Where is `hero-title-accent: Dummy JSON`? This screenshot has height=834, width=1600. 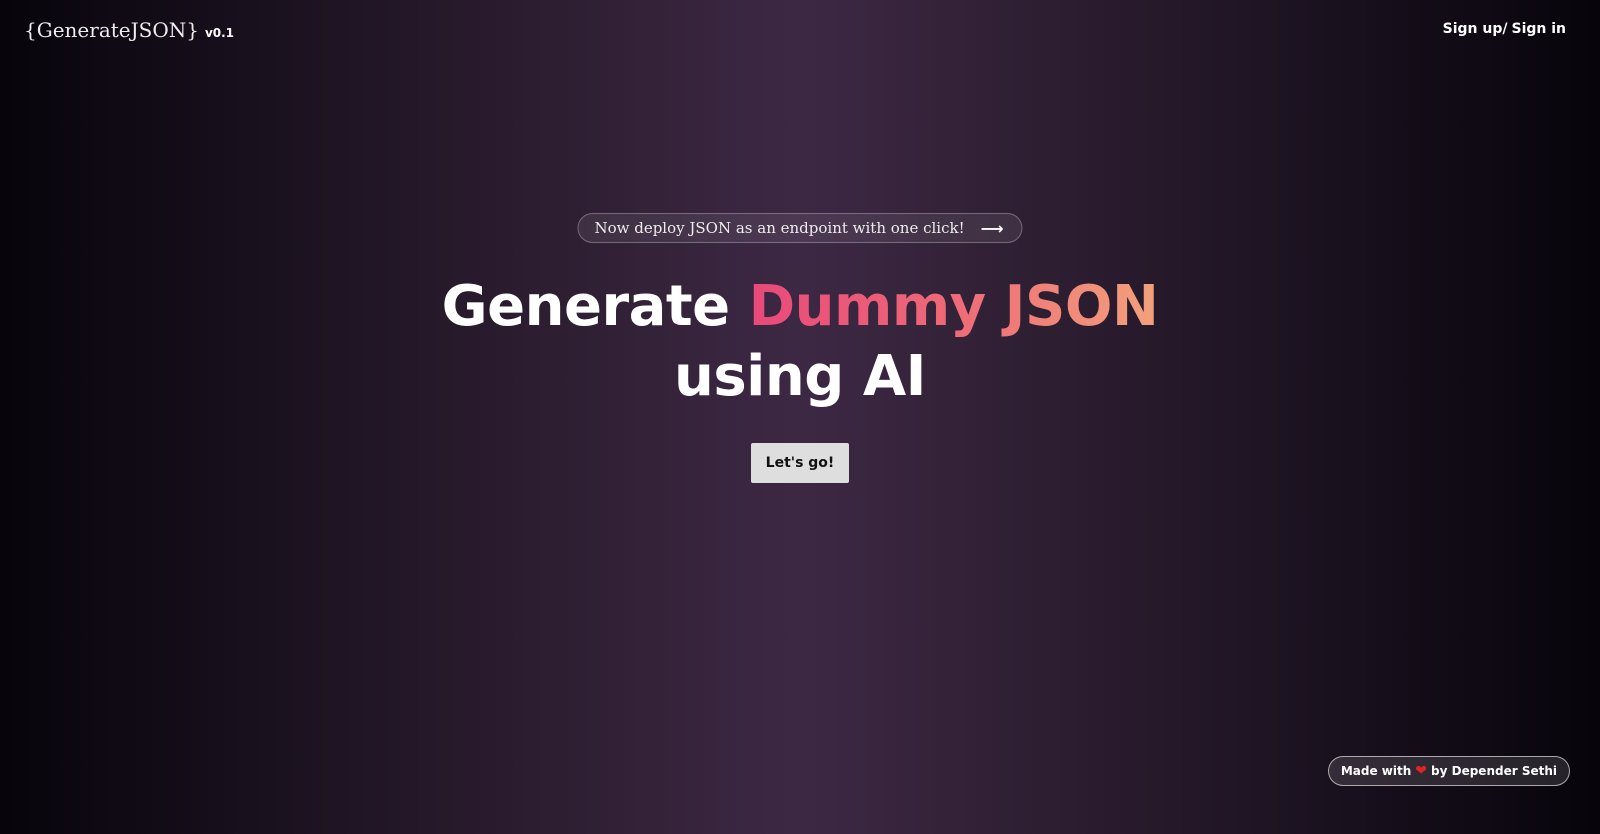
hero-title-accent: Dummy JSON is located at coordinates (953, 306).